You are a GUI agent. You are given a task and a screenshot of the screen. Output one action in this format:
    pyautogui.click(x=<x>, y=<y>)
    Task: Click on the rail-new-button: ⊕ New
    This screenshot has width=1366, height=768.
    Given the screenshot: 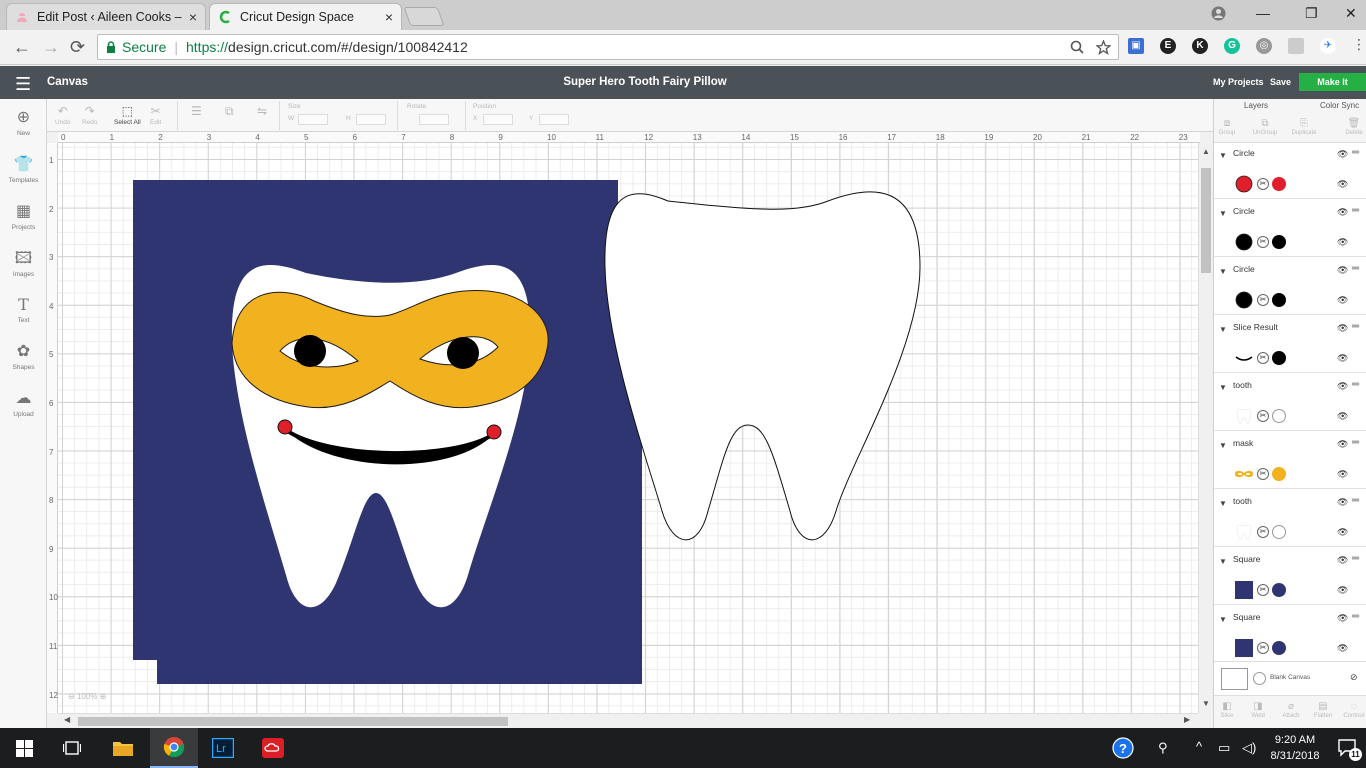 What is the action you would take?
    pyautogui.click(x=23, y=122)
    